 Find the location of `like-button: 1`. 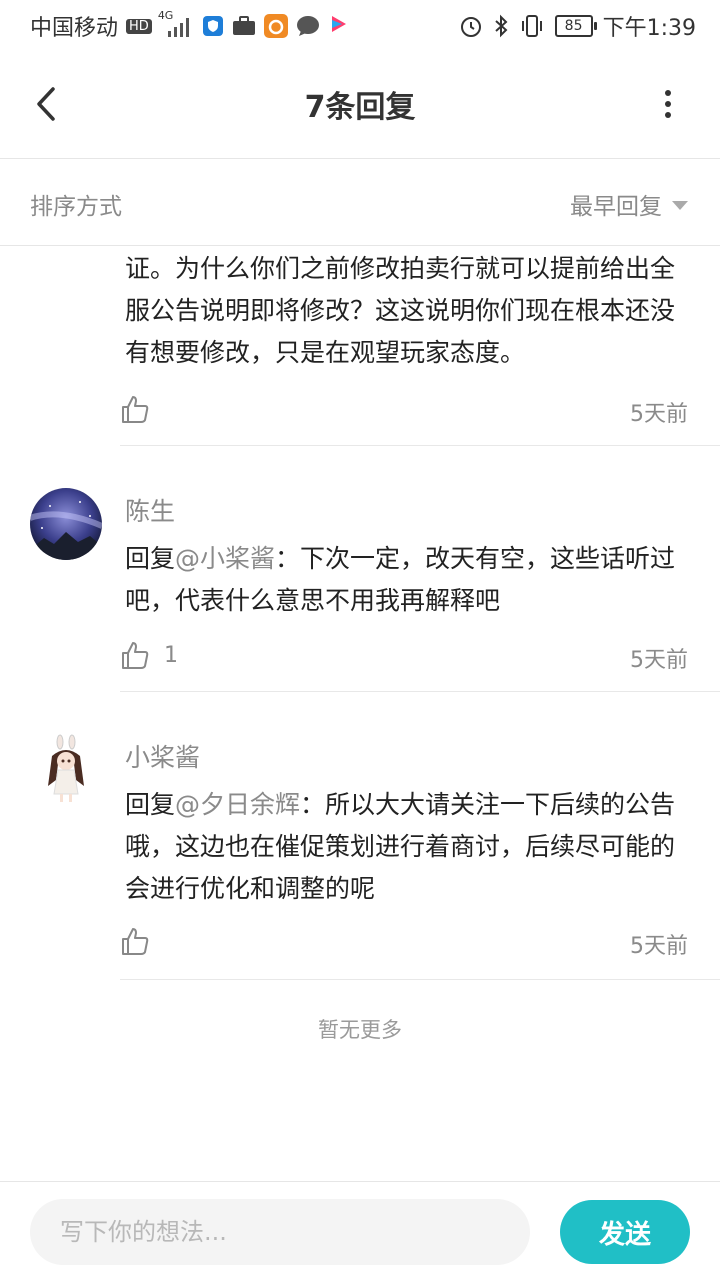

like-button: 1 is located at coordinates (149, 655).